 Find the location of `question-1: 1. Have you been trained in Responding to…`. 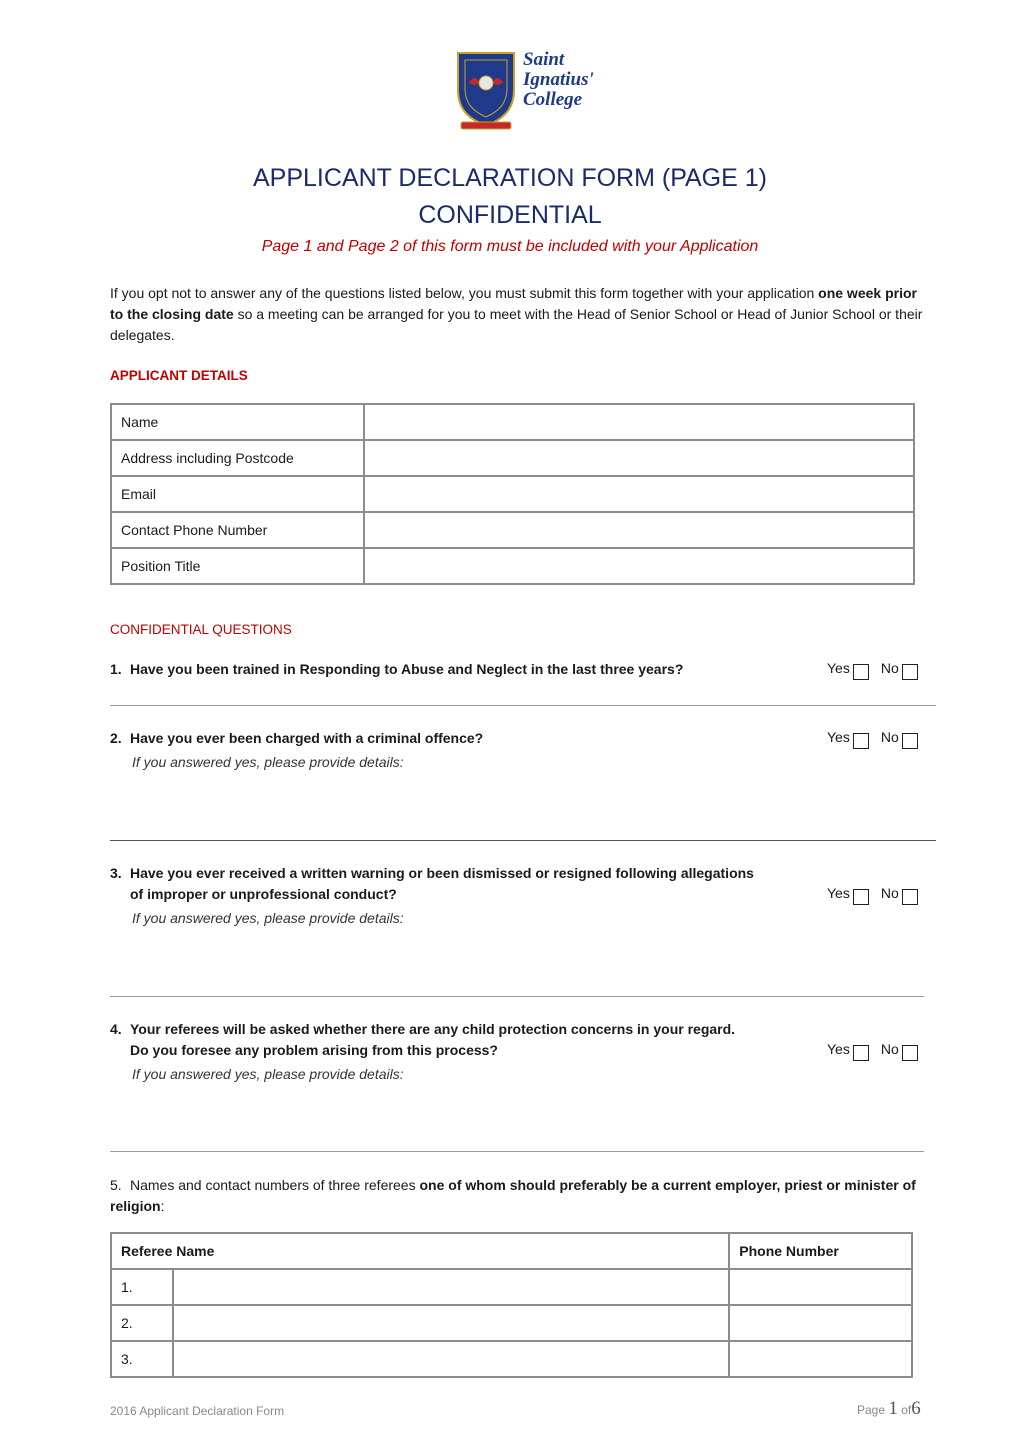

question-1: 1. Have you been trained in Responding to… is located at coordinates (396, 669).